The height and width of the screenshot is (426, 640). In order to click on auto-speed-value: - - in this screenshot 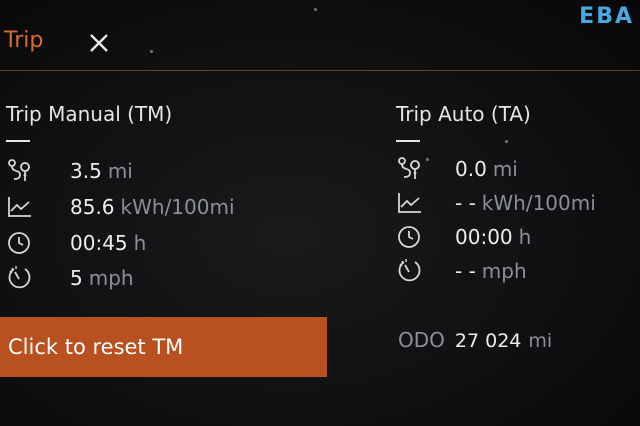, I will do `click(465, 271)`.